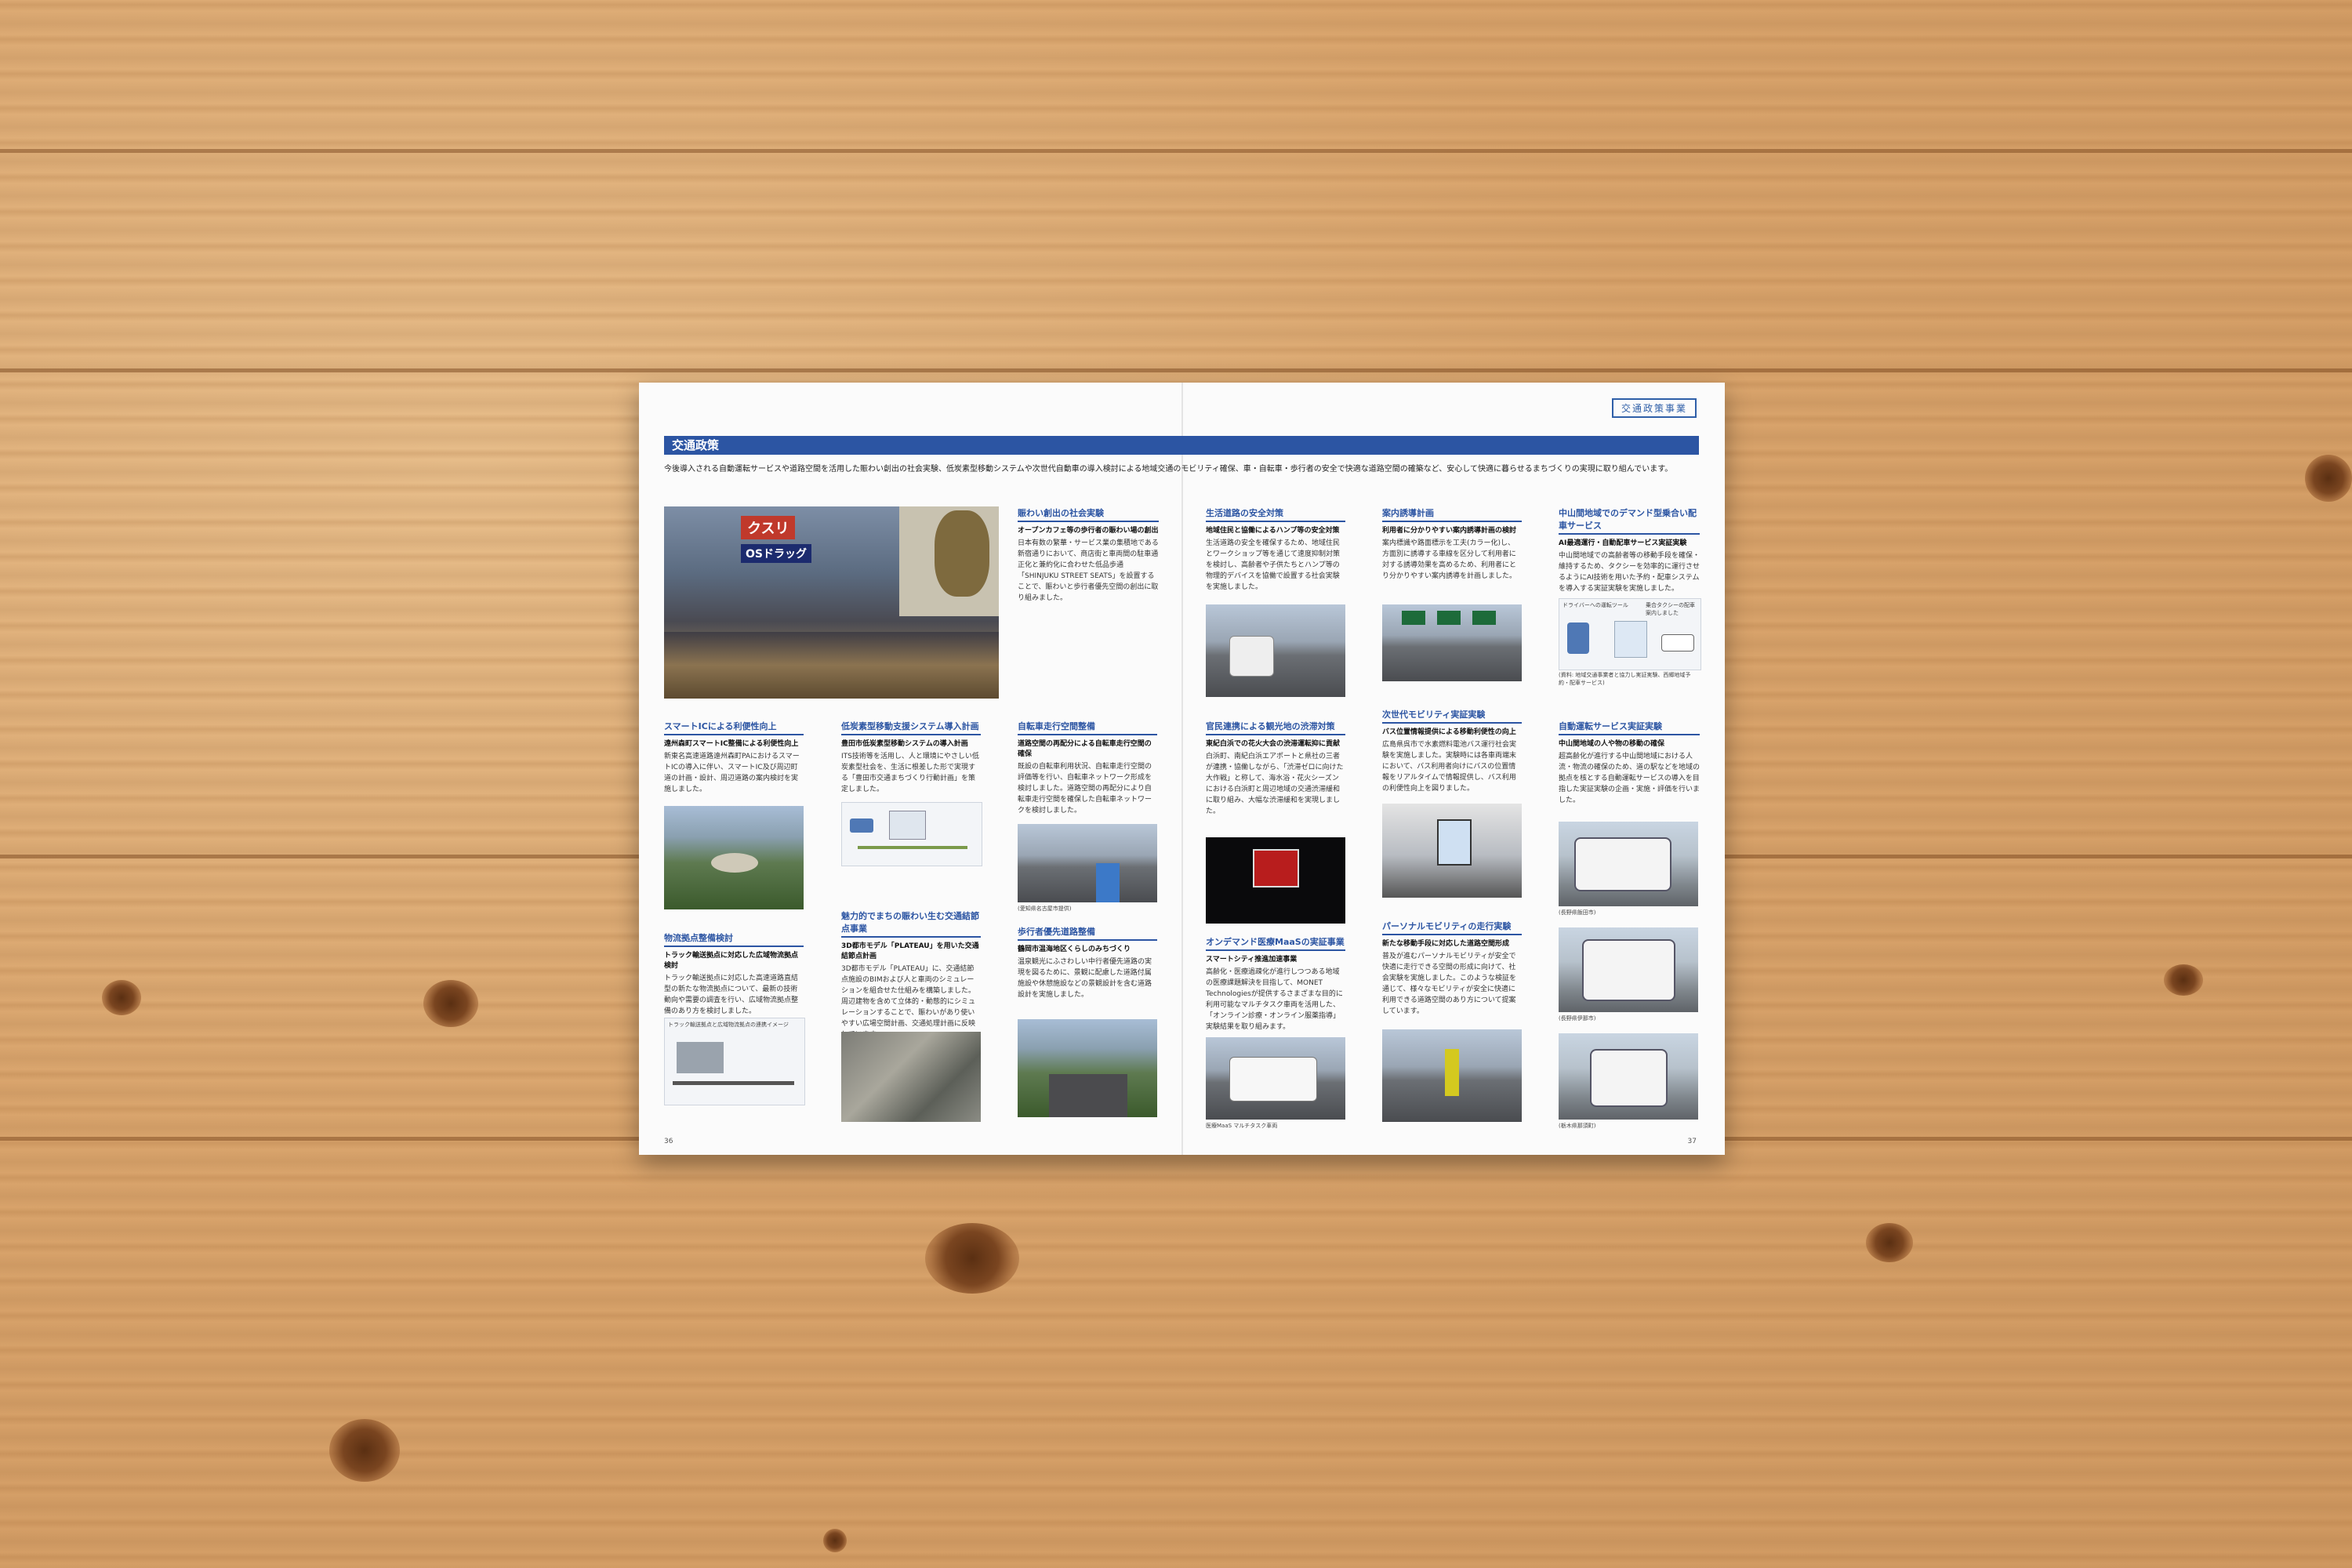 The image size is (2352, 1568). I want to click on street-tree, so click(962, 553).